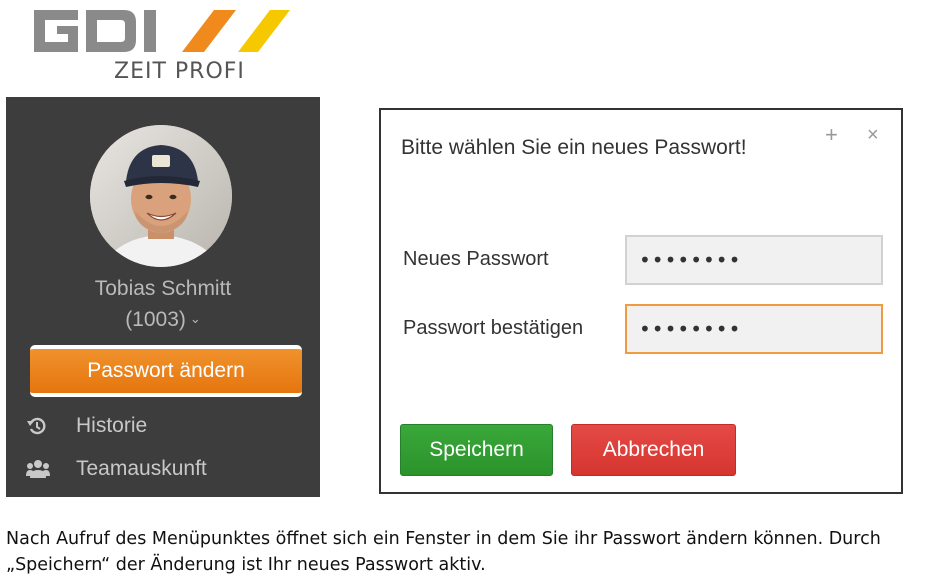  Describe the element at coordinates (37, 426) in the screenshot. I see `history-icon` at that location.